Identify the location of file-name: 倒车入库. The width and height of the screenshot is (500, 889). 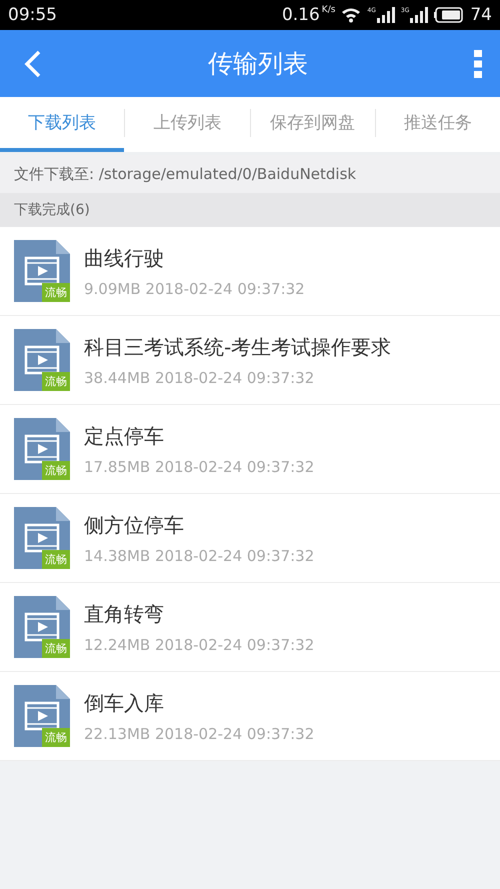
(124, 703).